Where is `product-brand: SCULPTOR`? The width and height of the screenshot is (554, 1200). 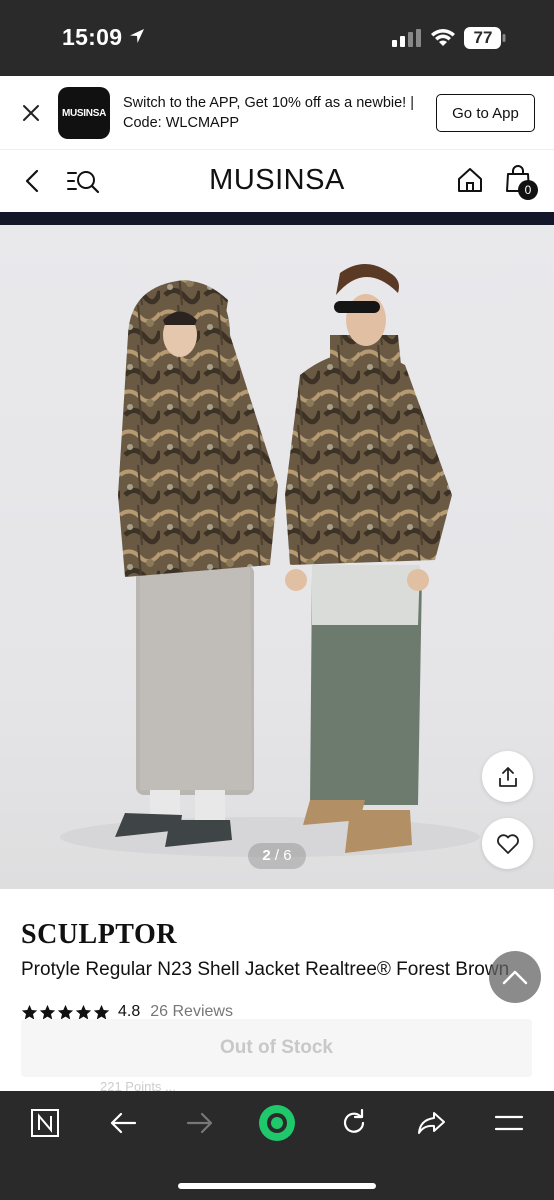 product-brand: SCULPTOR is located at coordinates (99, 935).